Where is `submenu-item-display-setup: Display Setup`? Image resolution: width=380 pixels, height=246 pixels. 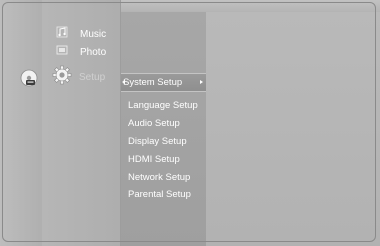 submenu-item-display-setup: Display Setup is located at coordinates (157, 141).